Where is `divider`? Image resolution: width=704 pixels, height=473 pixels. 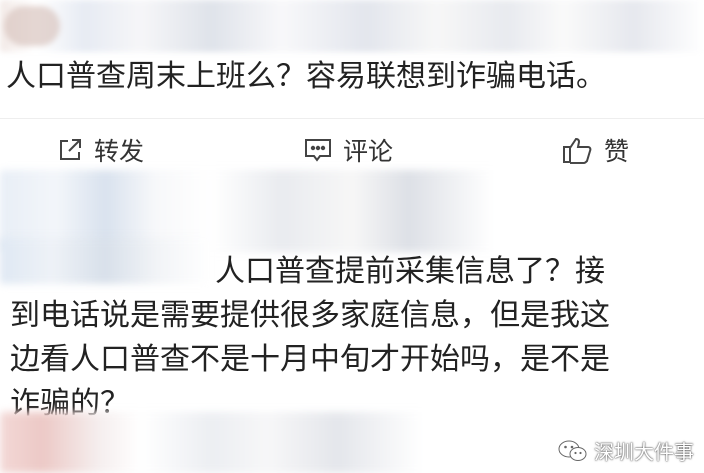 divider is located at coordinates (352, 118).